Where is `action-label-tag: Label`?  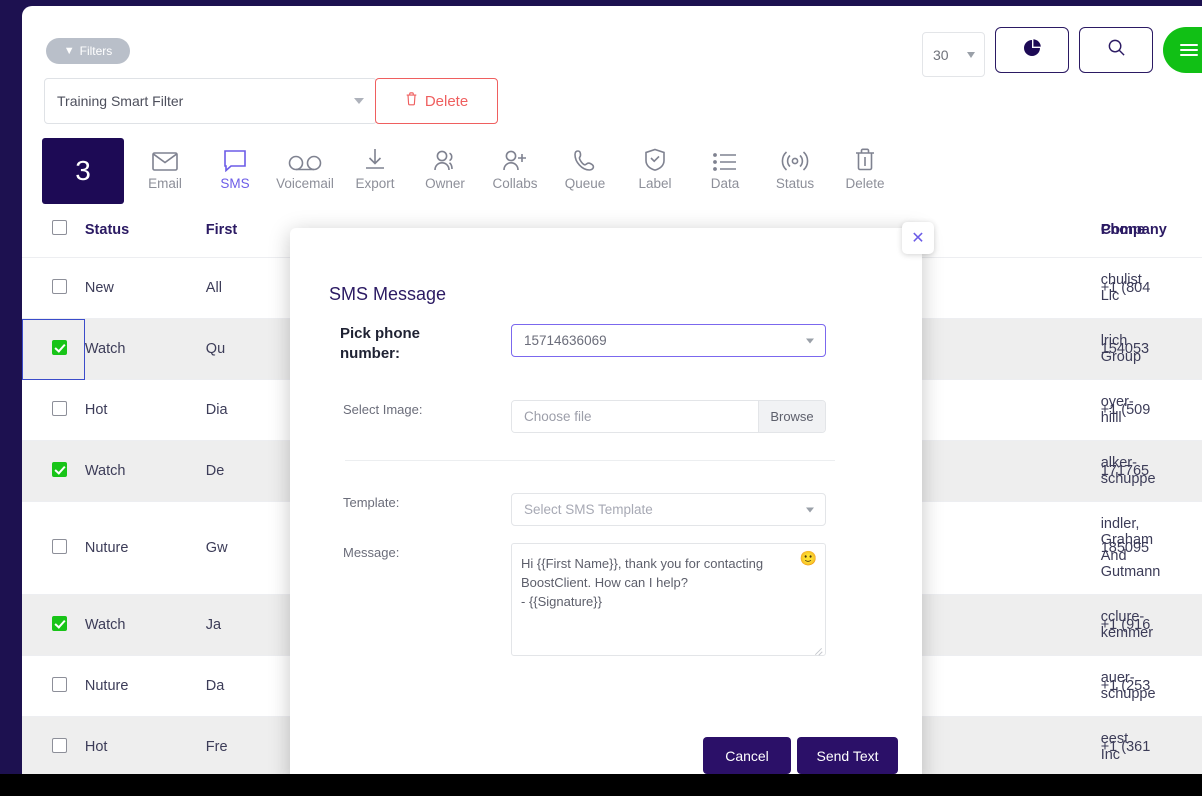 action-label-tag: Label is located at coordinates (655, 166).